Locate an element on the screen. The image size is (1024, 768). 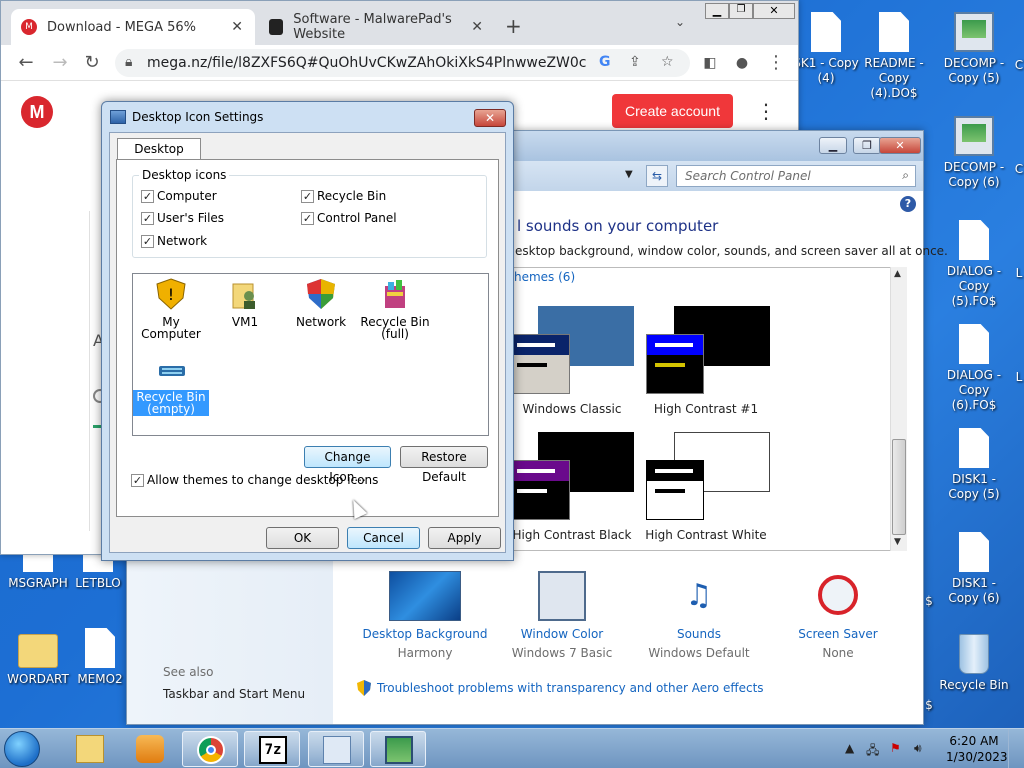
back-icon: ← is located at coordinates (26, 63).